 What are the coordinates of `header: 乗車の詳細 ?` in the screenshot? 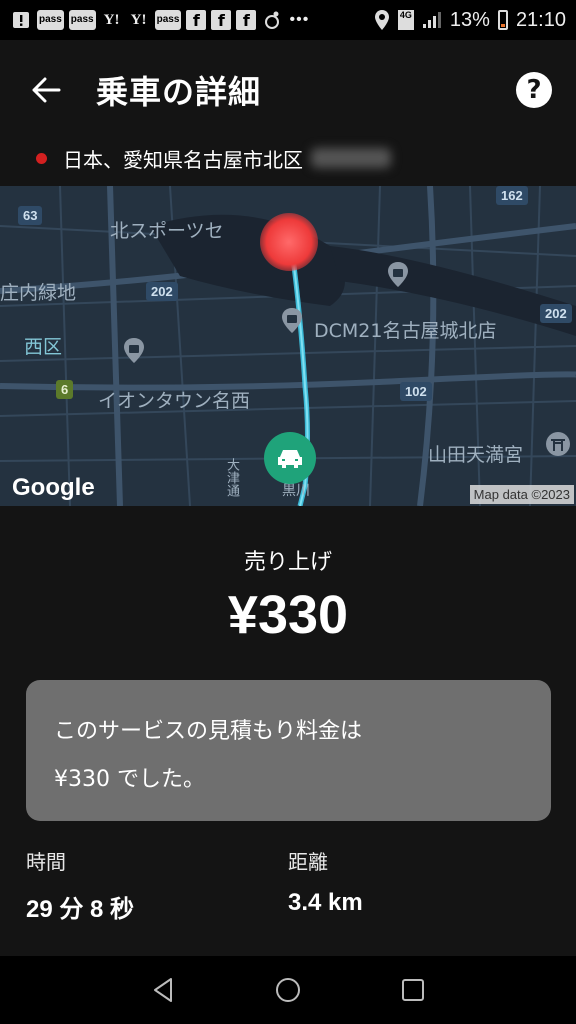 It's located at (288, 90).